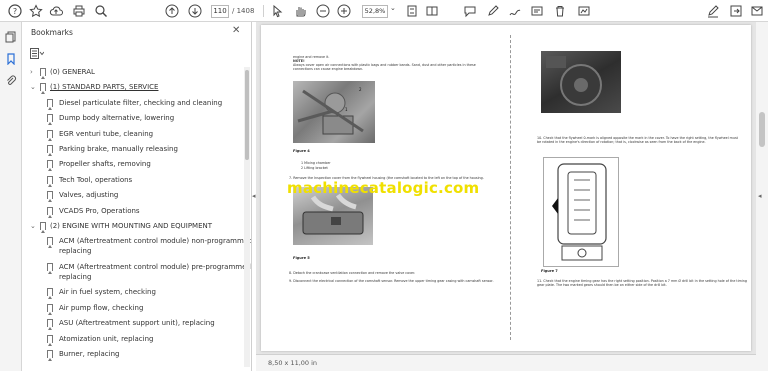  What do you see at coordinates (314, 168) in the screenshot?
I see `legend-item-2: 2 Lifting bracket` at bounding box center [314, 168].